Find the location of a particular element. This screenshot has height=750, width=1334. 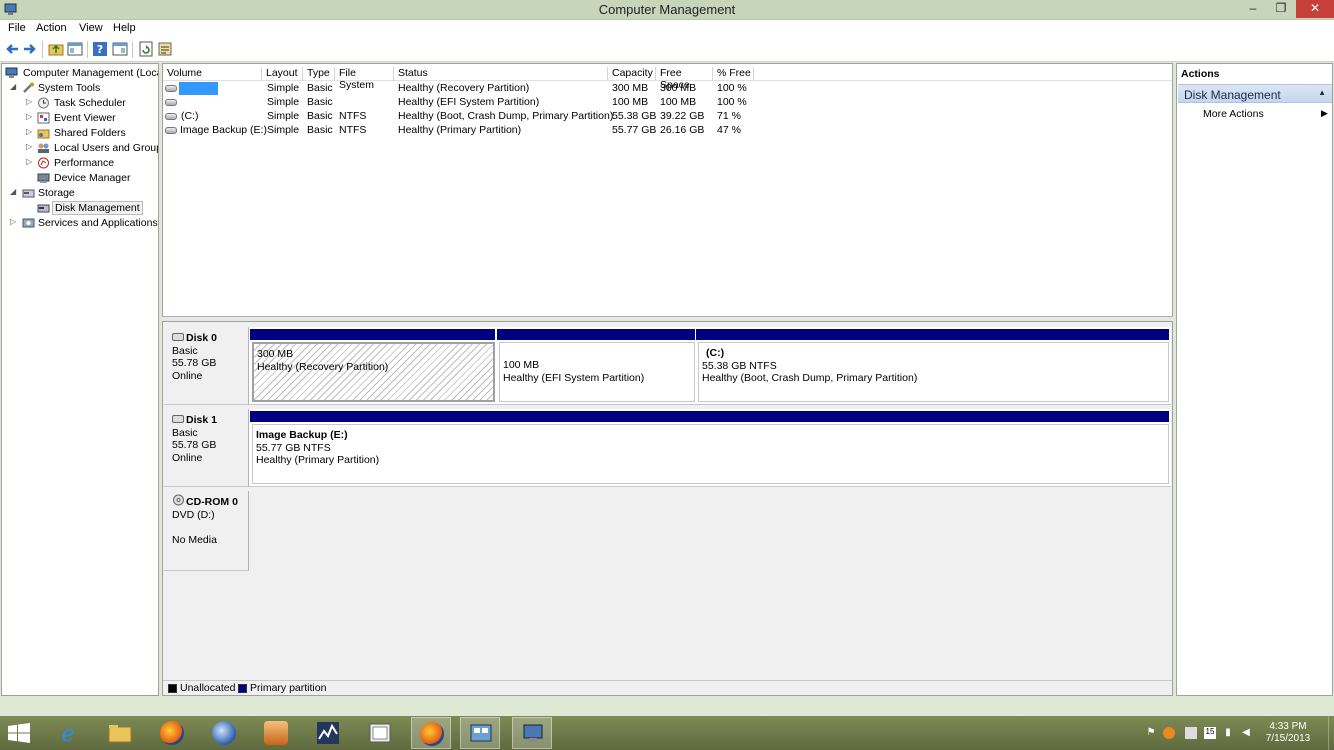

unallocated-swatch is located at coordinates (172, 688).